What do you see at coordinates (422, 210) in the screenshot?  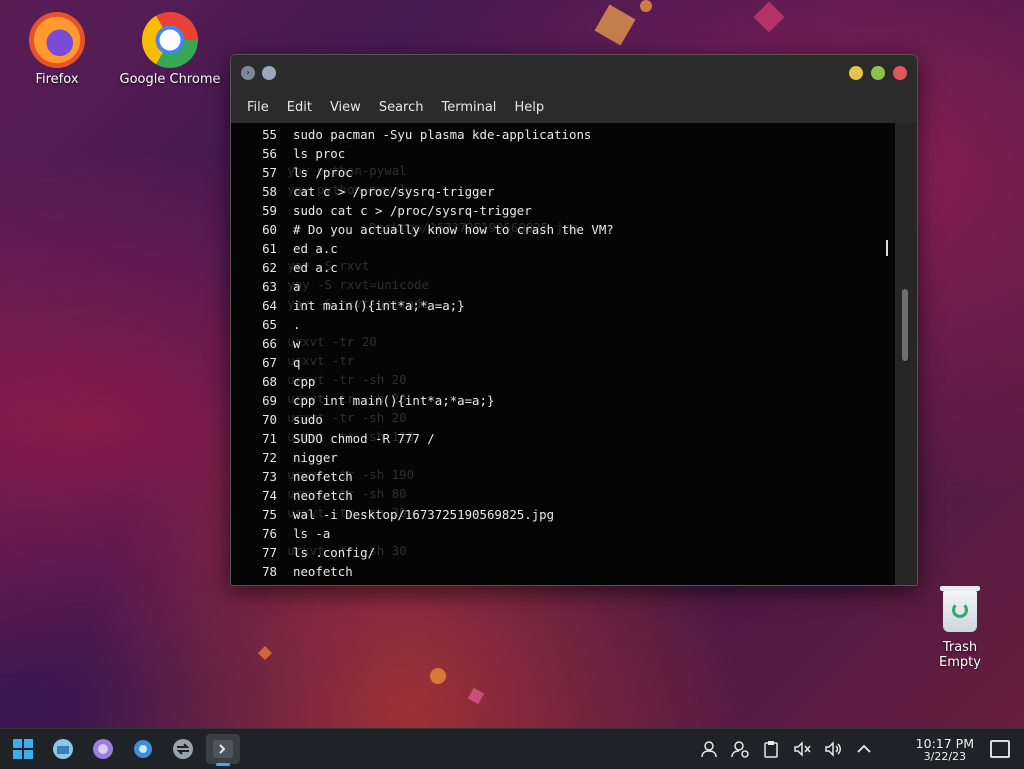 I see `terminal-line: 59 sudo cat c > /proc/sysrq-trigger` at bounding box center [422, 210].